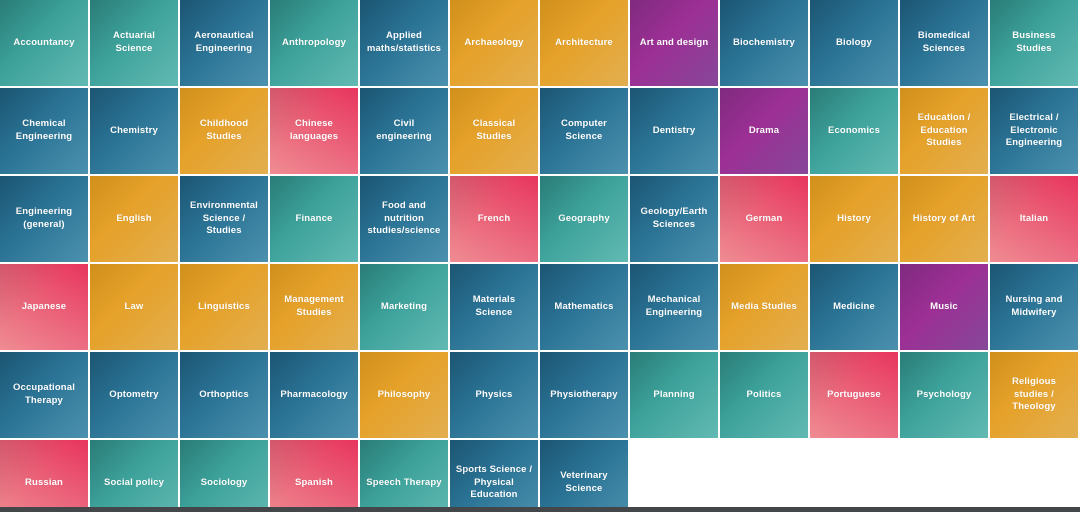 Image resolution: width=1080 pixels, height=512 pixels. I want to click on subject-tile: Sports Science / Physical Education, so click(495, 476).